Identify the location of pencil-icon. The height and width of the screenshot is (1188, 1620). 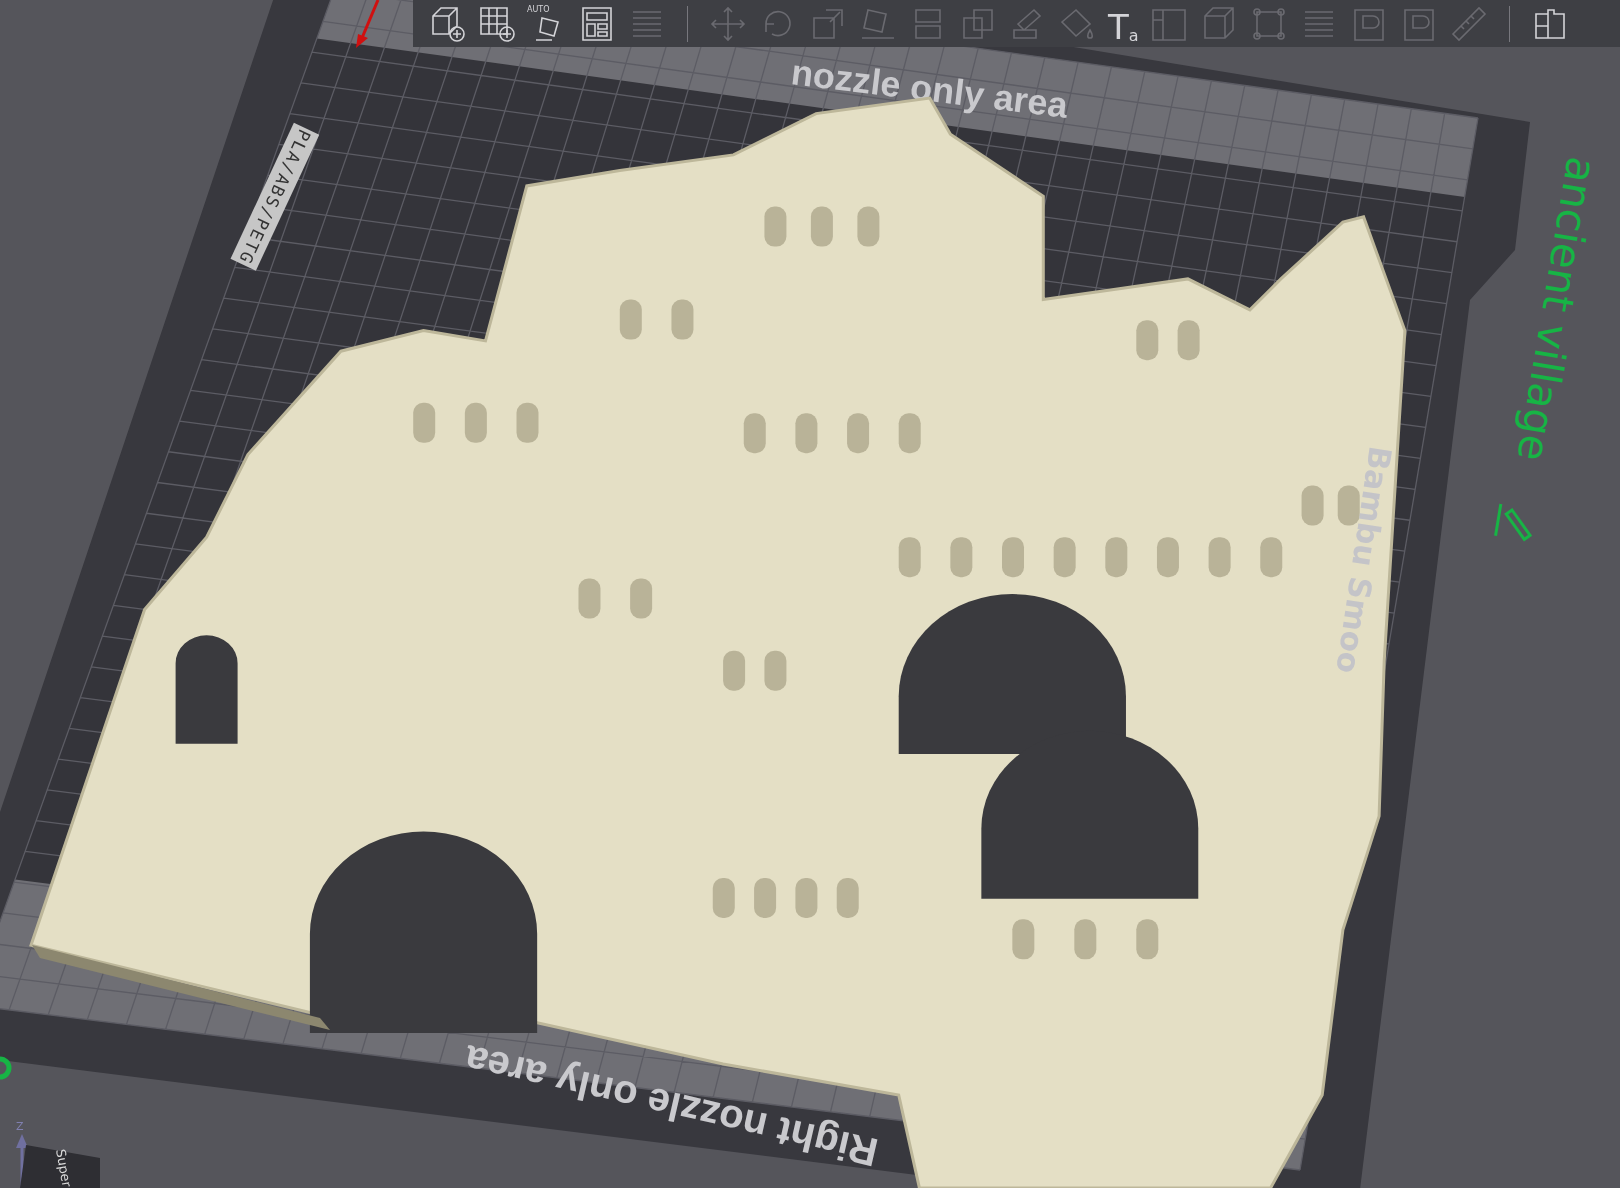
(1513, 522).